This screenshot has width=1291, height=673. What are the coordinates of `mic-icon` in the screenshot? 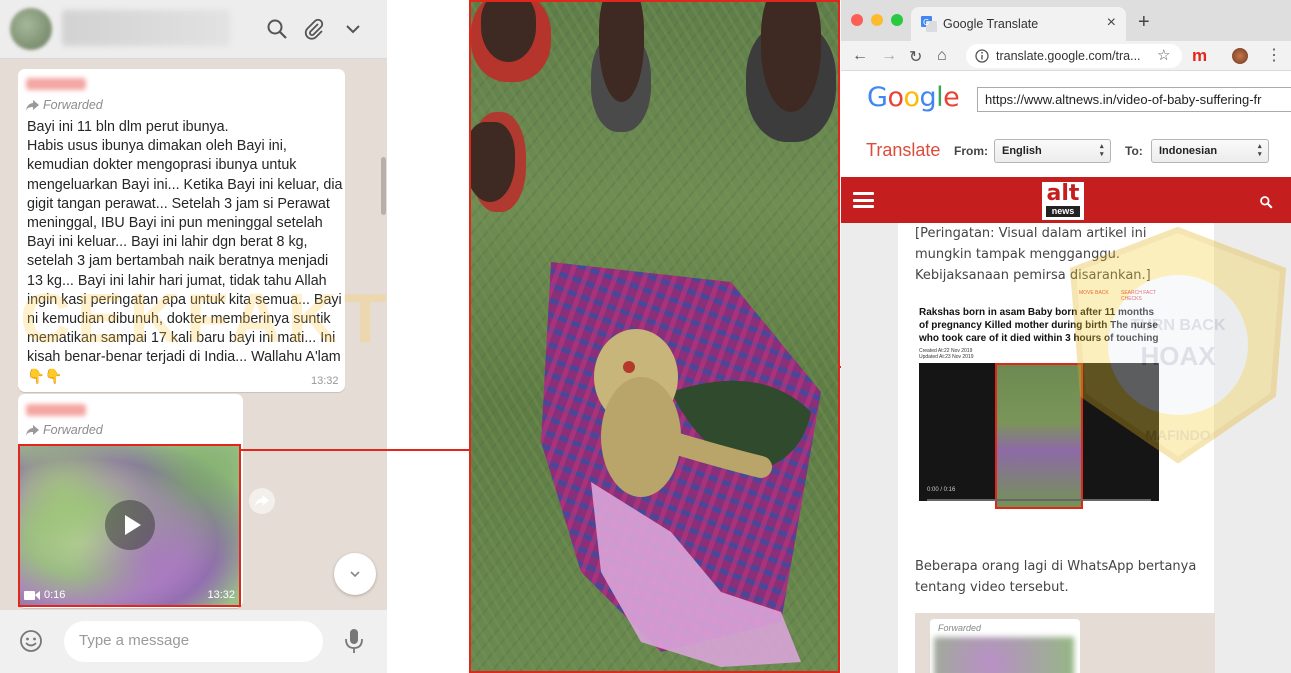 It's located at (354, 641).